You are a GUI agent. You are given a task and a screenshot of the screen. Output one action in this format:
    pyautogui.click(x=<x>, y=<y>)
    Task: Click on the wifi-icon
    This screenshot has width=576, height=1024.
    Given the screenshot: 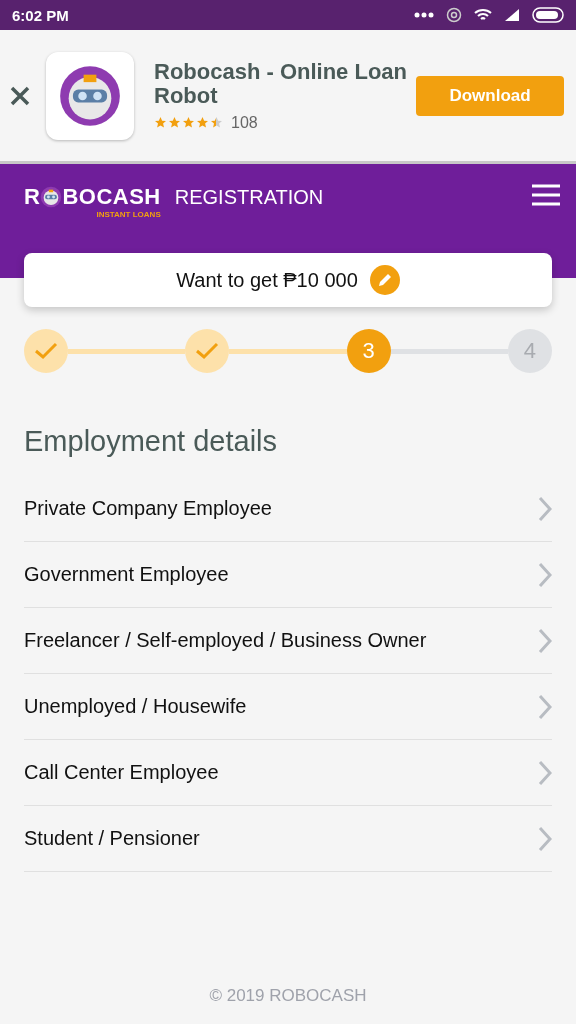 What is the action you would take?
    pyautogui.click(x=483, y=15)
    